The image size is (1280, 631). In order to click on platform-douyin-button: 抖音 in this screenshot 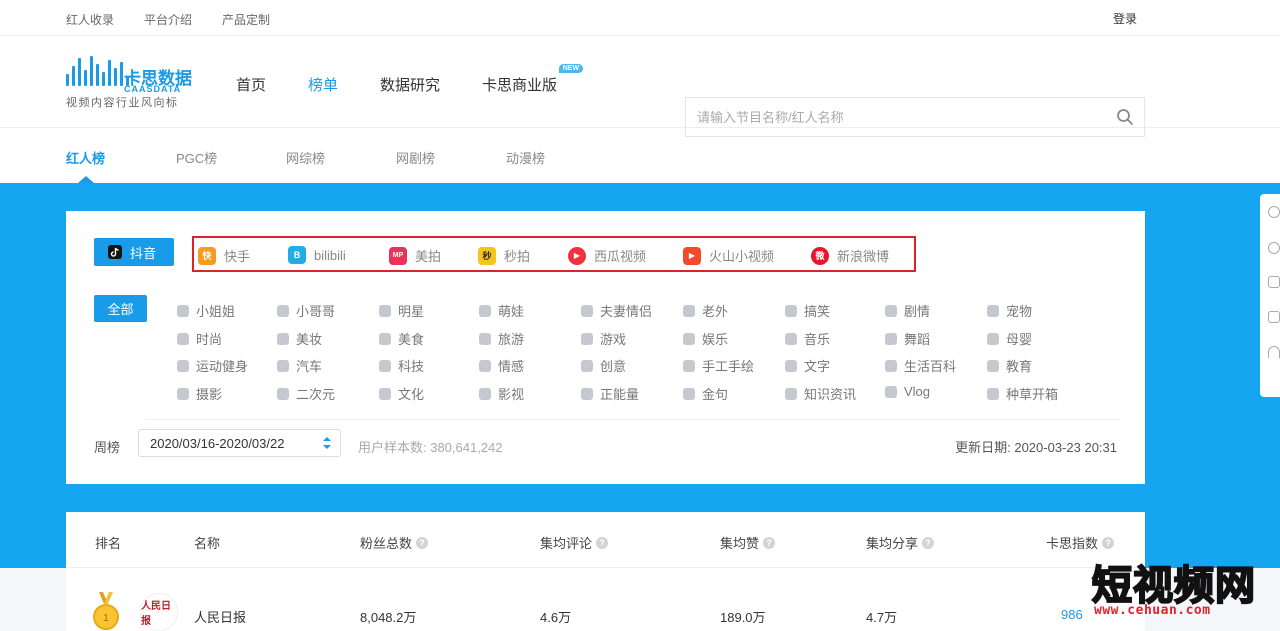, I will do `click(134, 252)`.